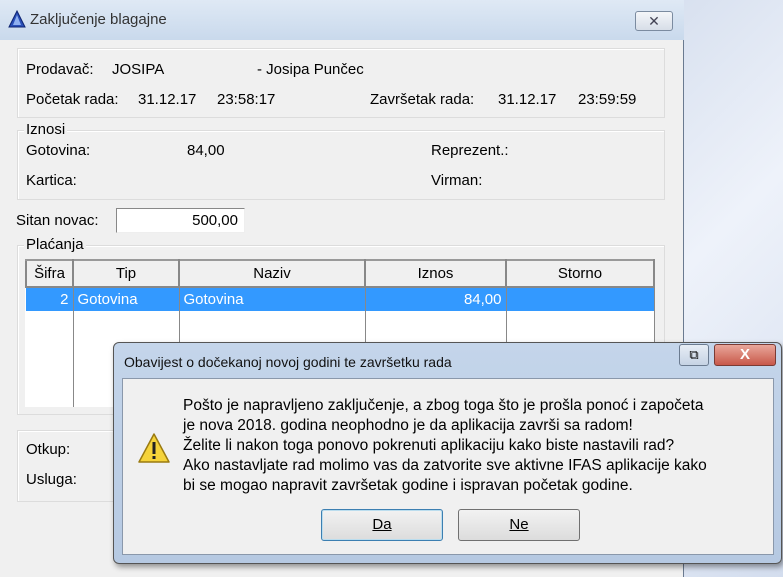 The image size is (783, 577). I want to click on service-label: Usluga:, so click(51, 479).